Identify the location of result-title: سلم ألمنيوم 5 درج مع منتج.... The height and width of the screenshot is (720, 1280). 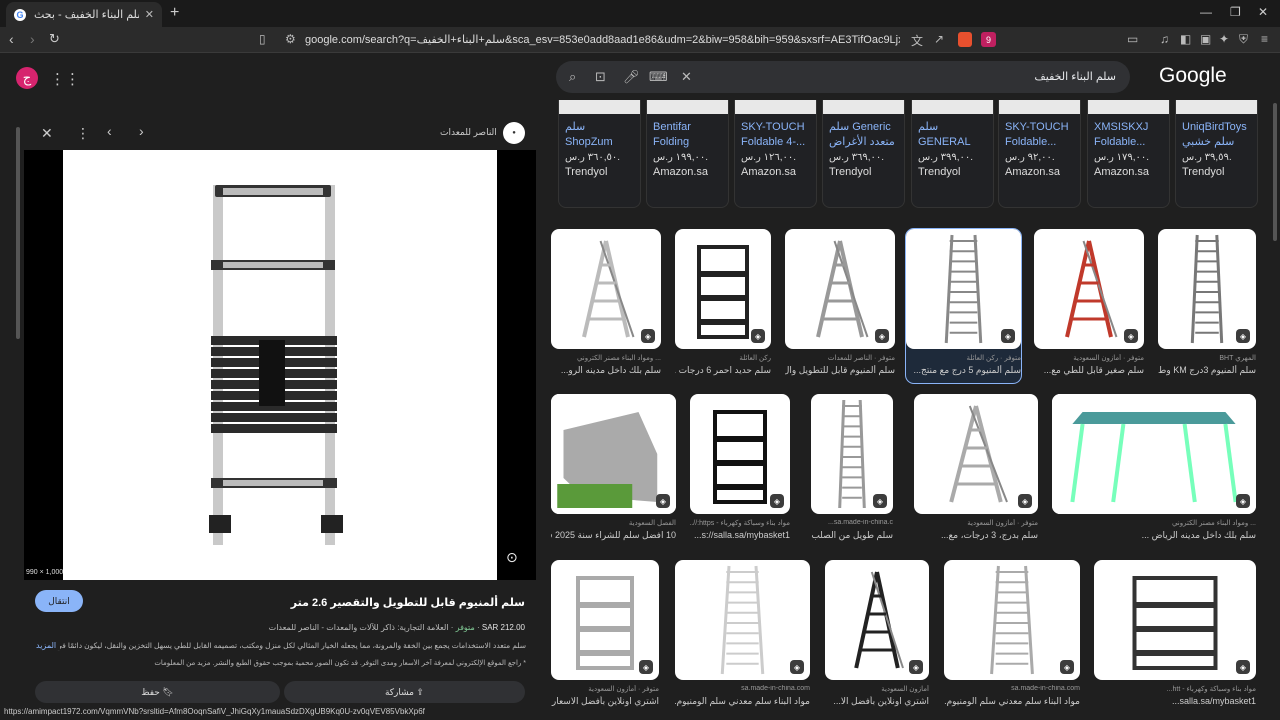
(963, 370).